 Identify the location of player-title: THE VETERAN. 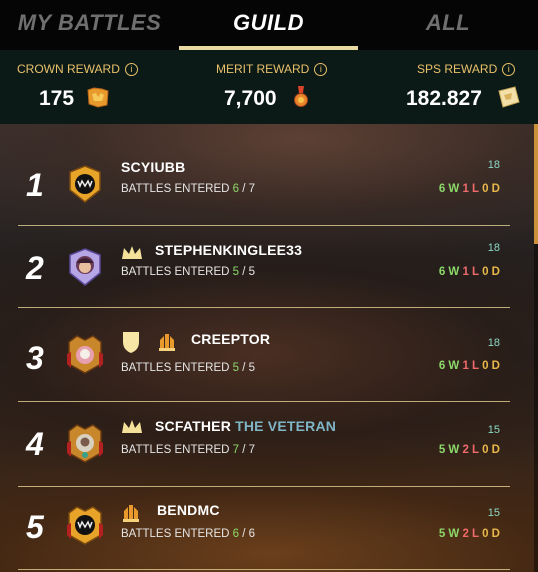
(286, 426).